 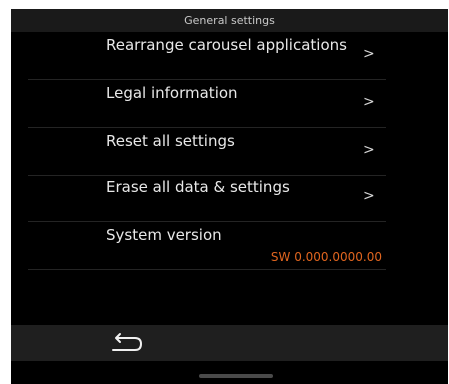 What do you see at coordinates (170, 141) in the screenshot?
I see `settings-item-label: Reset all settings` at bounding box center [170, 141].